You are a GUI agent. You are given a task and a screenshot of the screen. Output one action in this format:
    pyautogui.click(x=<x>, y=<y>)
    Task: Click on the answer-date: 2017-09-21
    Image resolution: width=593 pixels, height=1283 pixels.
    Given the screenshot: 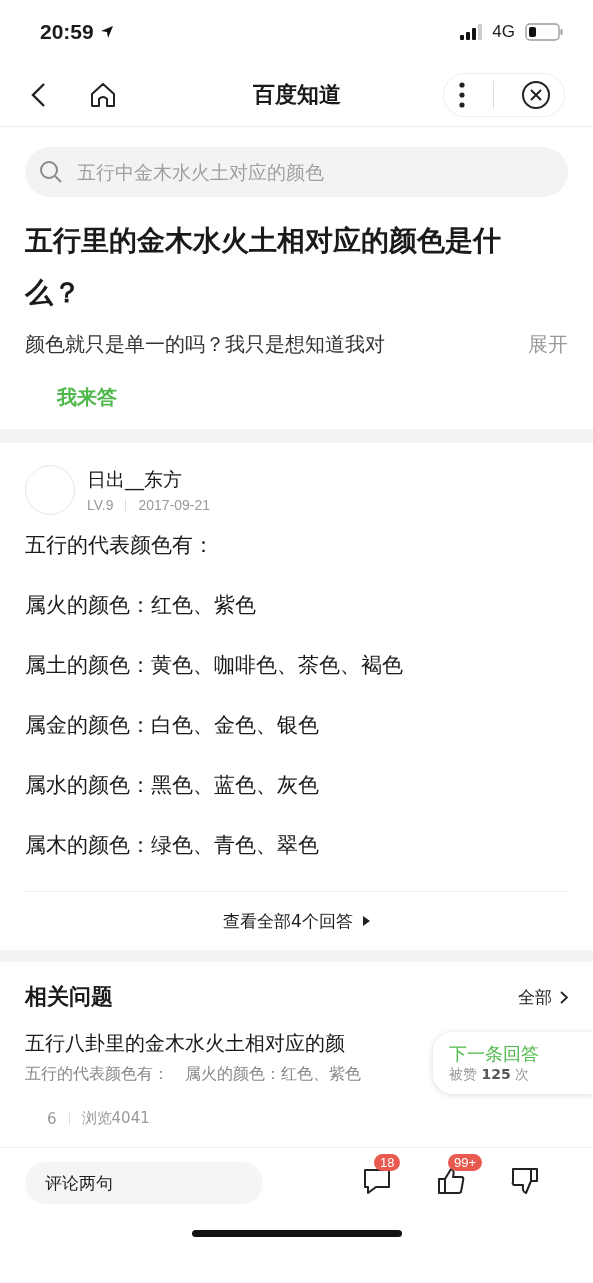 What is the action you would take?
    pyautogui.click(x=174, y=505)
    